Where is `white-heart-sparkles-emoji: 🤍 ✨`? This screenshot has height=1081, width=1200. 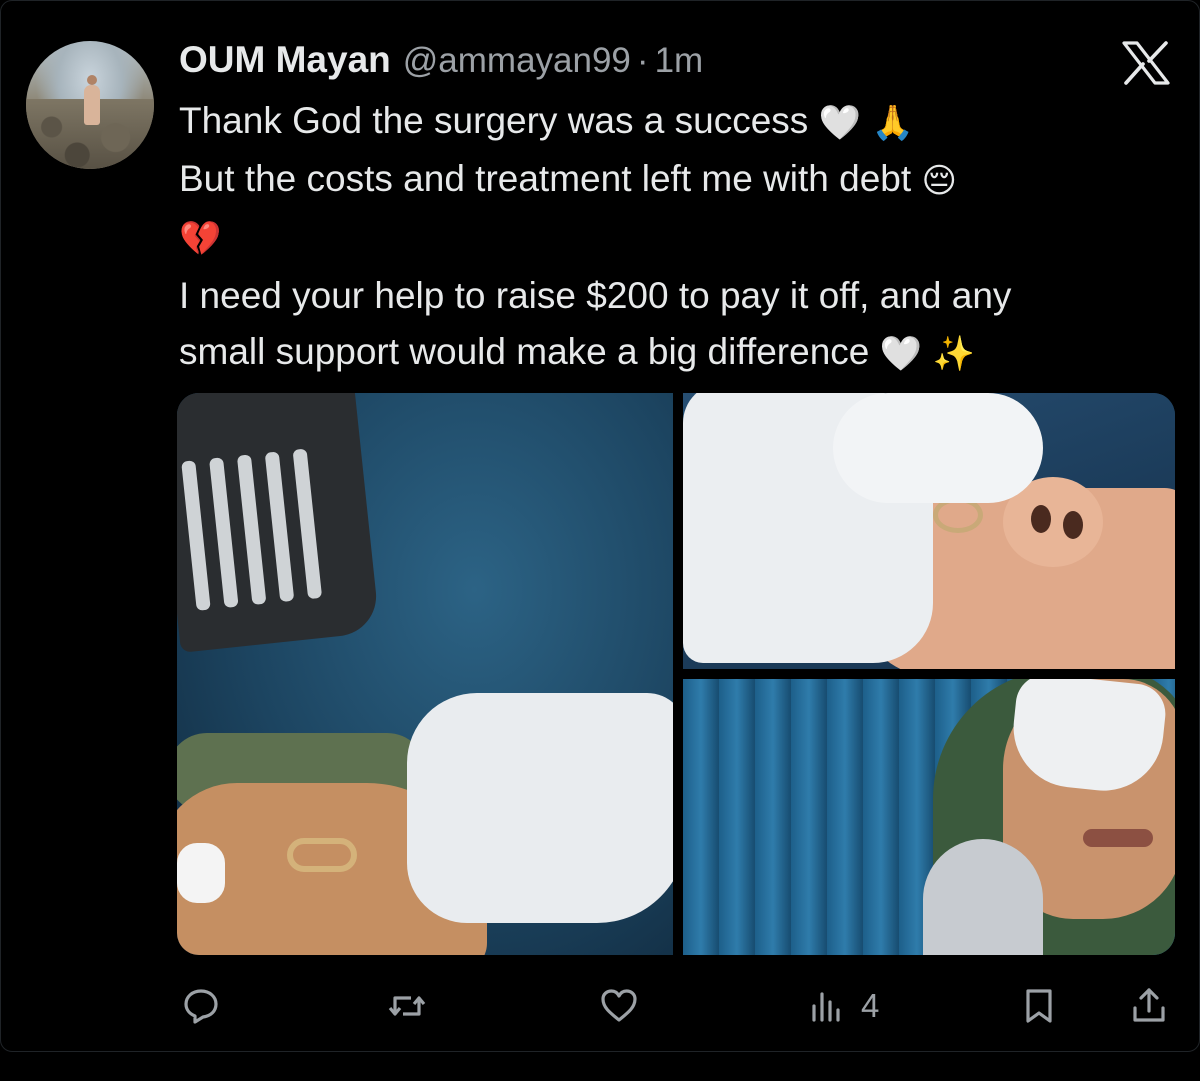
white-heart-sparkles-emoji: 🤍 ✨ is located at coordinates (927, 353).